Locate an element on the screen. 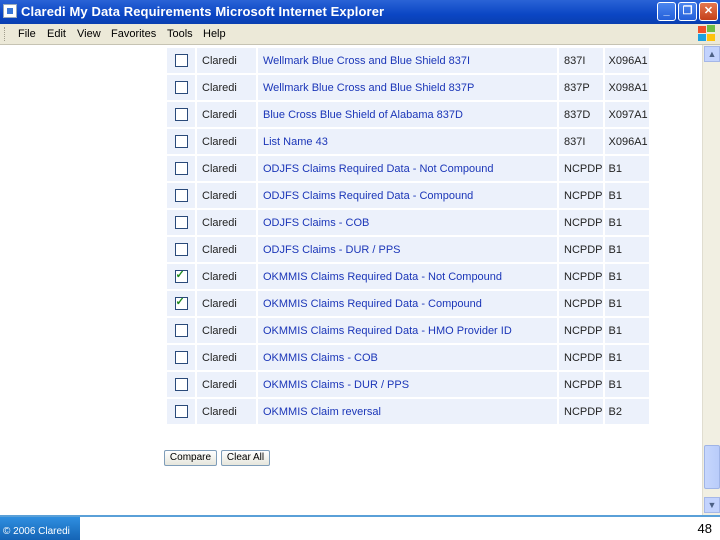 This screenshot has width=720, height=540. version-text: X096A1 is located at coordinates (628, 60).